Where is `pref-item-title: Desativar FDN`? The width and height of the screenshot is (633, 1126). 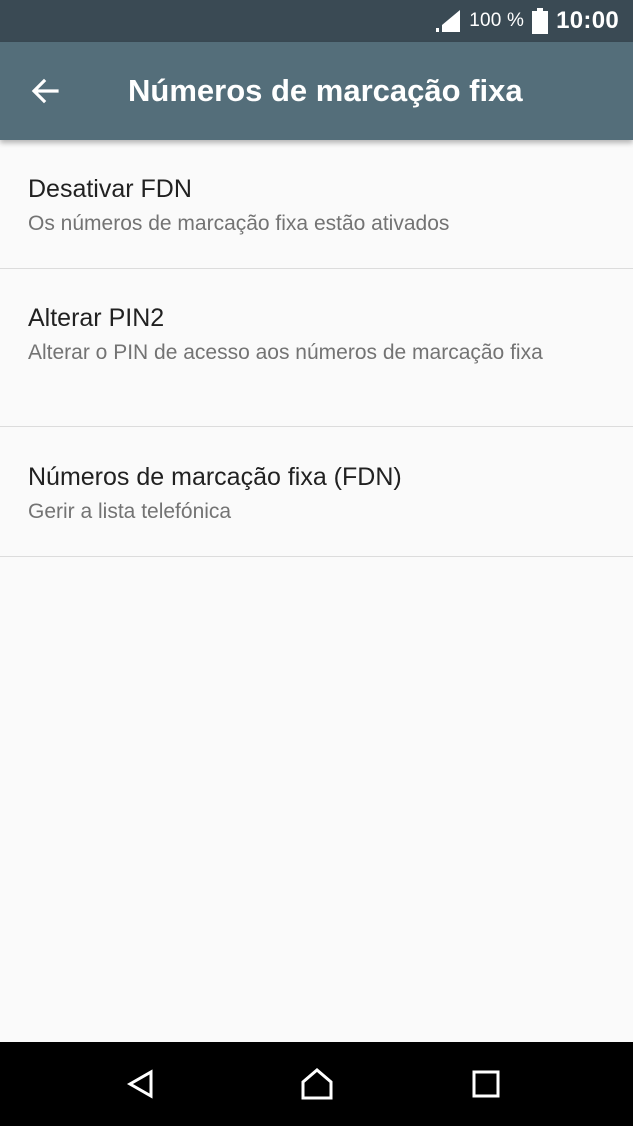 pref-item-title: Desativar FDN is located at coordinates (110, 189).